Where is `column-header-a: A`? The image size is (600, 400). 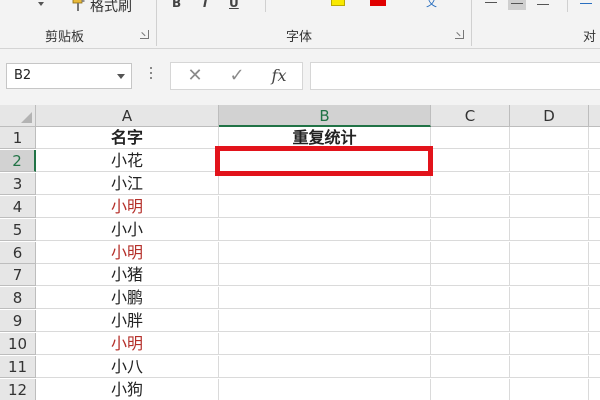
column-header-a: A is located at coordinates (127, 116).